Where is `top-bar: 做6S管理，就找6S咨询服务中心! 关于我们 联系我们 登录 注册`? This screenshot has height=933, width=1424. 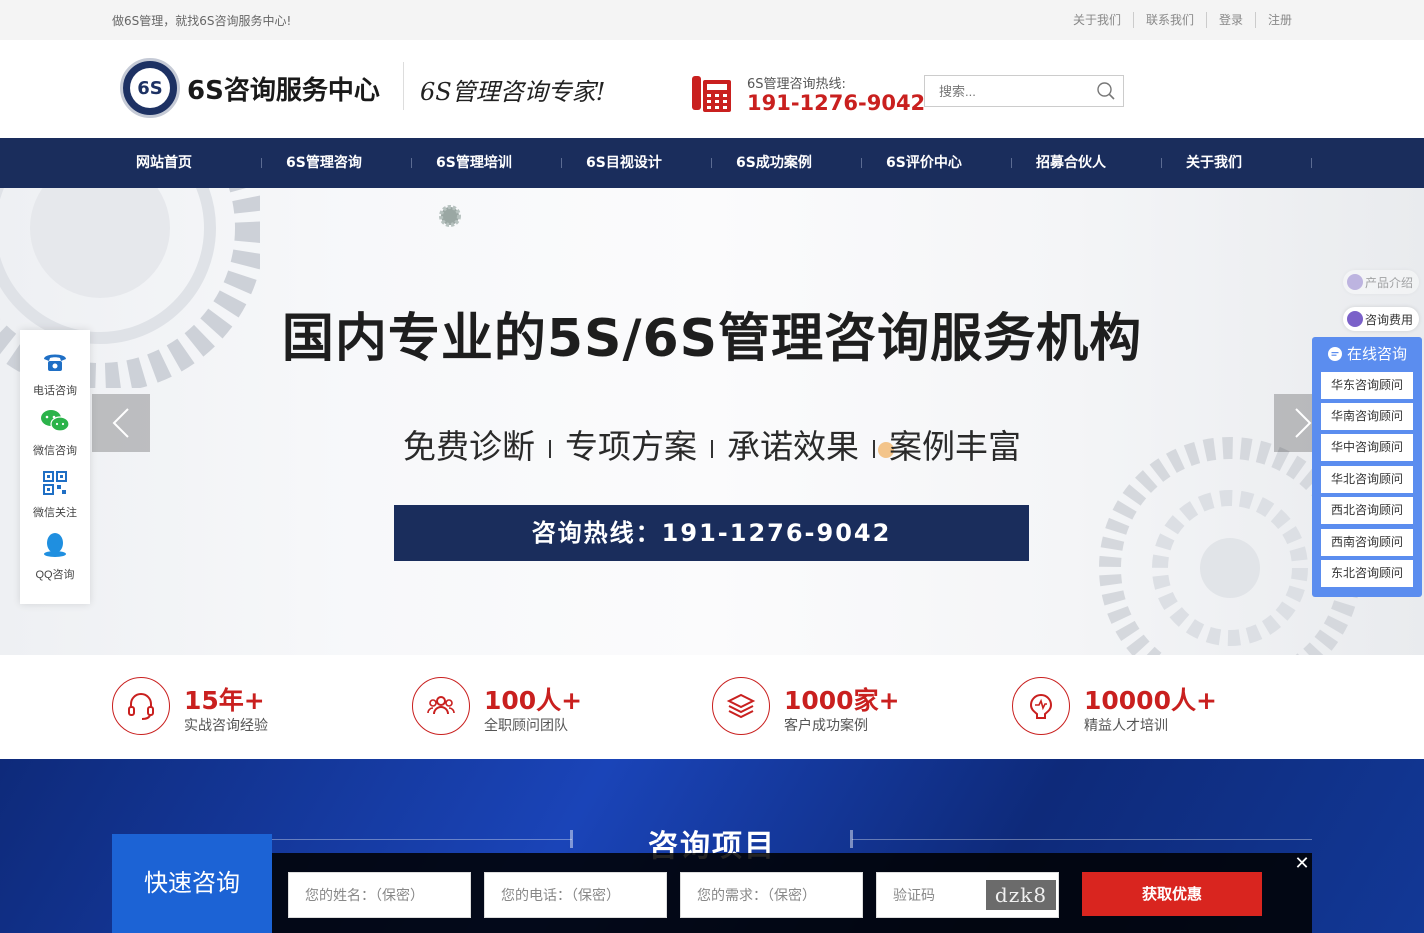
top-bar: 做6S管理，就找6S咨询服务中心! 关于我们 联系我们 登录 注册 is located at coordinates (712, 20).